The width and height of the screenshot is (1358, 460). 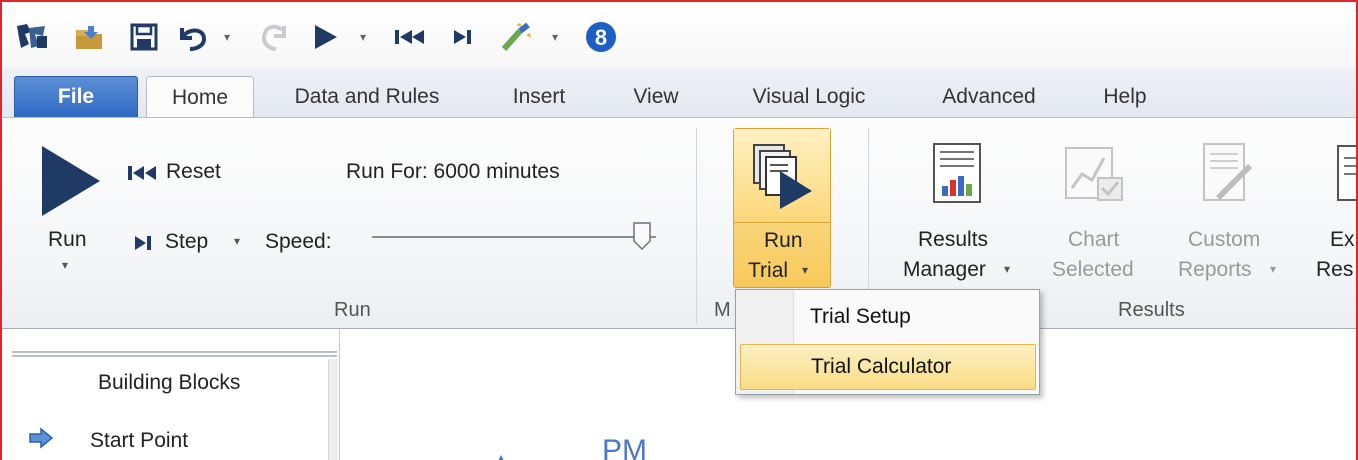 I want to click on building-blocks-panel: Building Blocks Start Point, so click(x=171, y=394).